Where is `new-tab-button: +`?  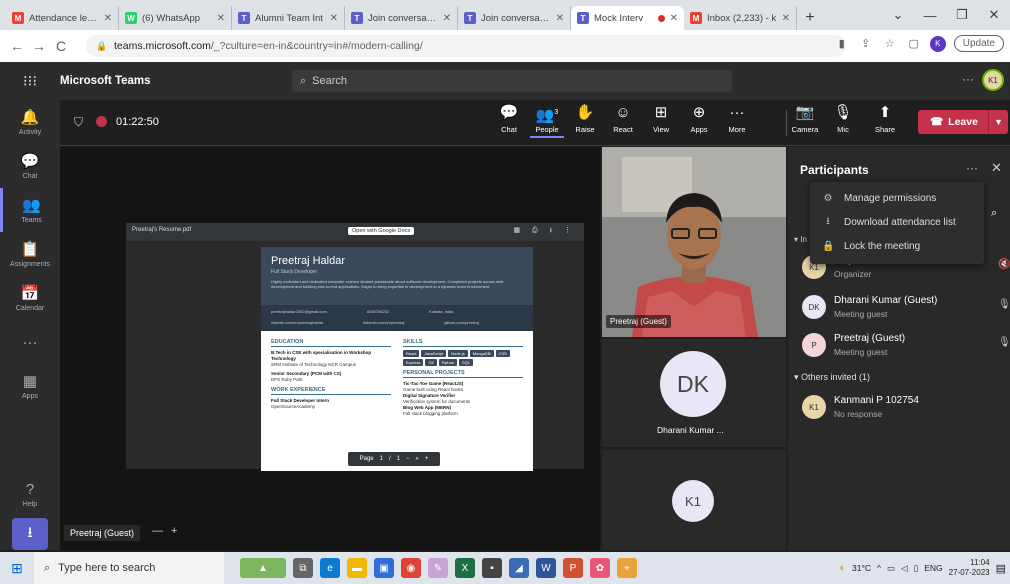
new-tab-button: + is located at coordinates (810, 18).